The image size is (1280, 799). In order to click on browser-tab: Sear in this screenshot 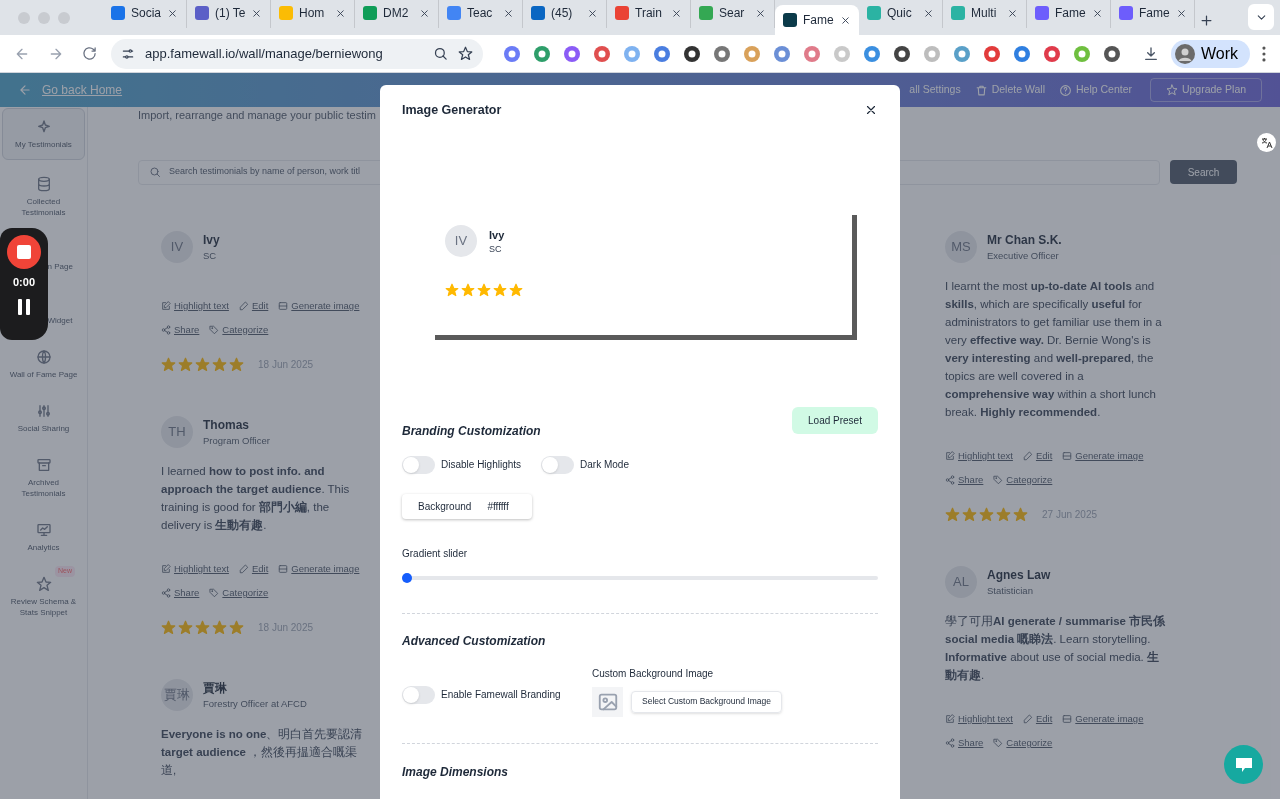, I will do `click(733, 14)`.